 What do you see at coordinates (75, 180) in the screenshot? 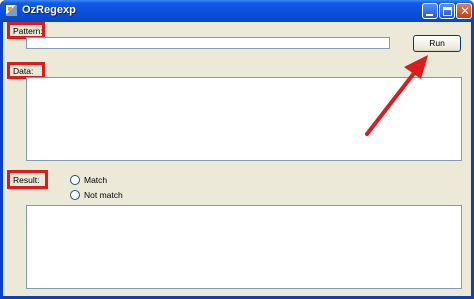
I see `match-radio` at bounding box center [75, 180].